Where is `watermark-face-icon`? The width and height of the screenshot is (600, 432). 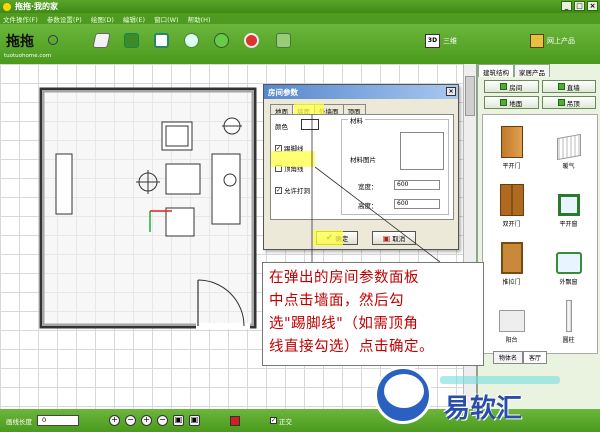 watermark-face-icon is located at coordinates (404, 391).